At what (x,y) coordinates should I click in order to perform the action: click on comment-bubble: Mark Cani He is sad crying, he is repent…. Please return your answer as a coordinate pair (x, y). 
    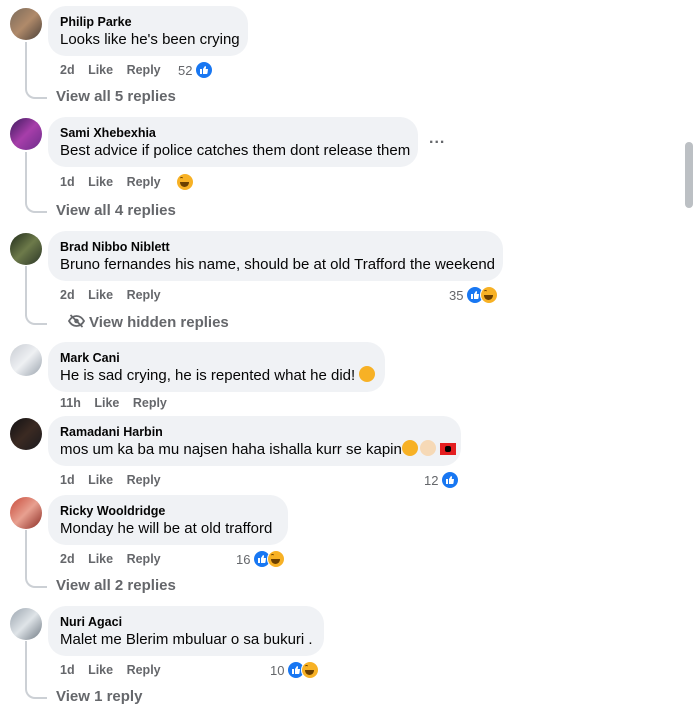
    Looking at the image, I should click on (216, 367).